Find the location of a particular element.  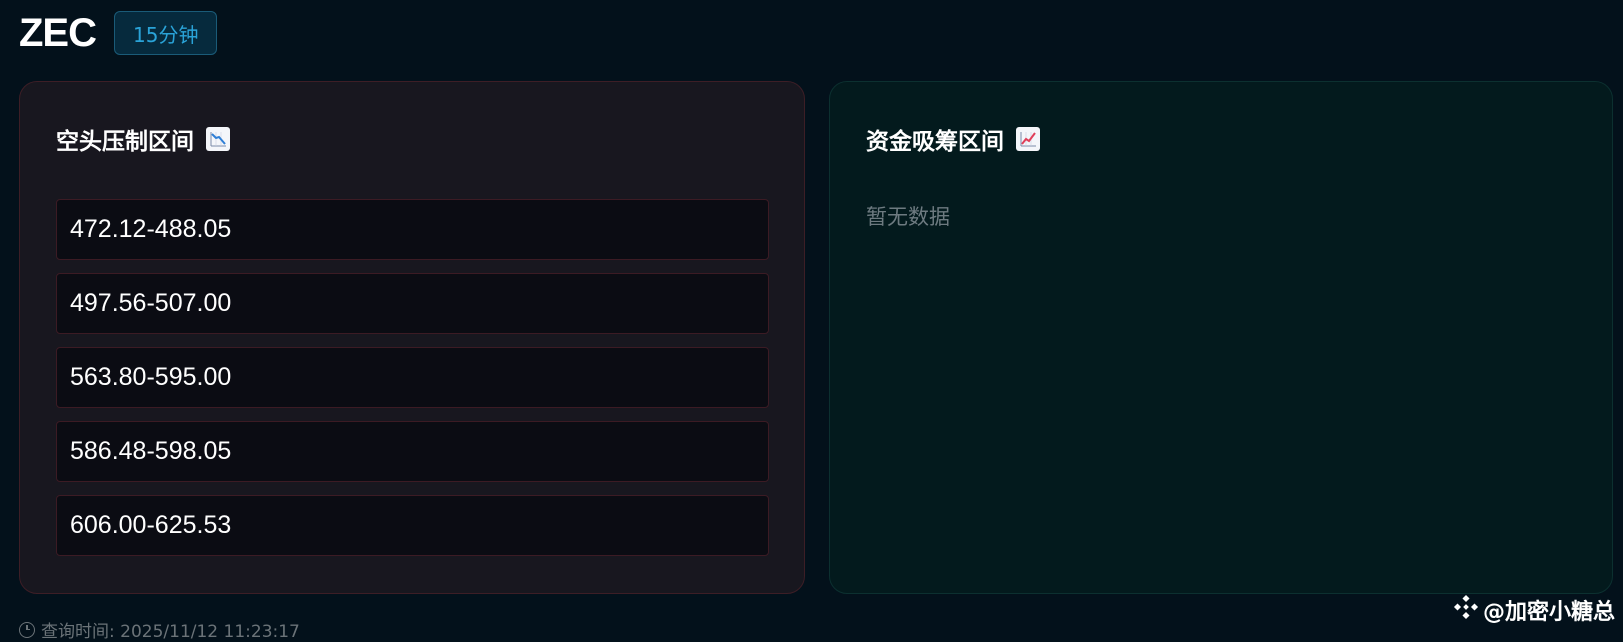

bull-card-header: 资金吸筹区间 is located at coordinates (953, 139).